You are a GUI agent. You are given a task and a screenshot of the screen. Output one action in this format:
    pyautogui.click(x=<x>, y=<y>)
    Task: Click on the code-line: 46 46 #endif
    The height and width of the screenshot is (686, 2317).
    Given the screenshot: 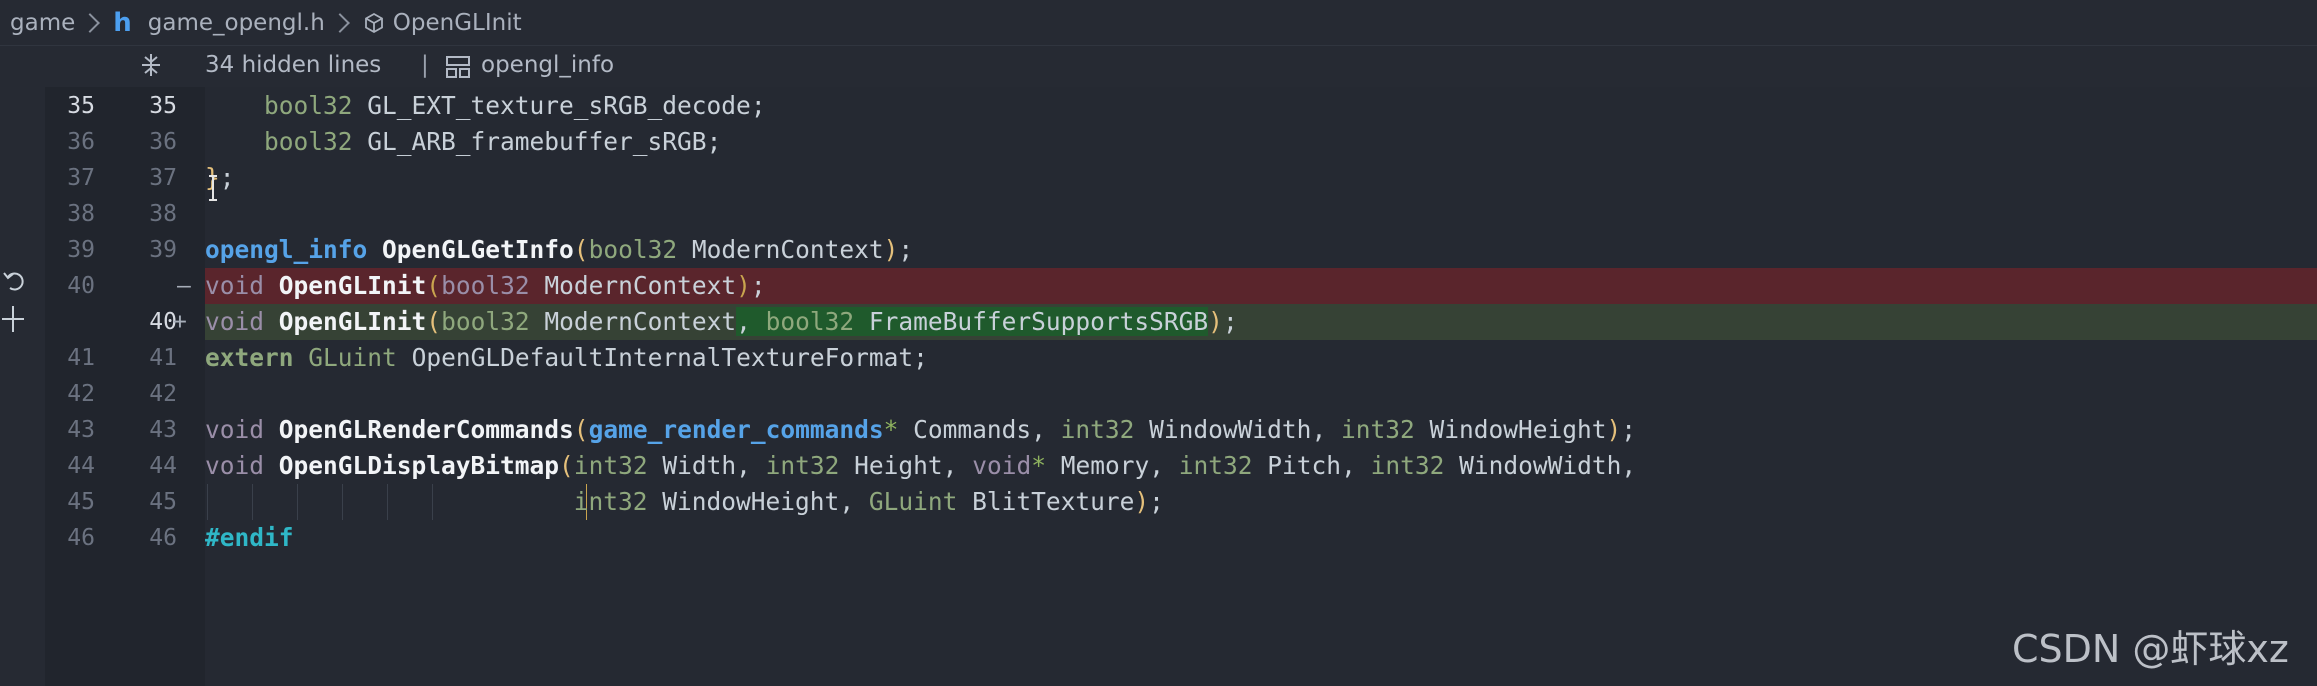 What is the action you would take?
    pyautogui.click(x=1181, y=538)
    